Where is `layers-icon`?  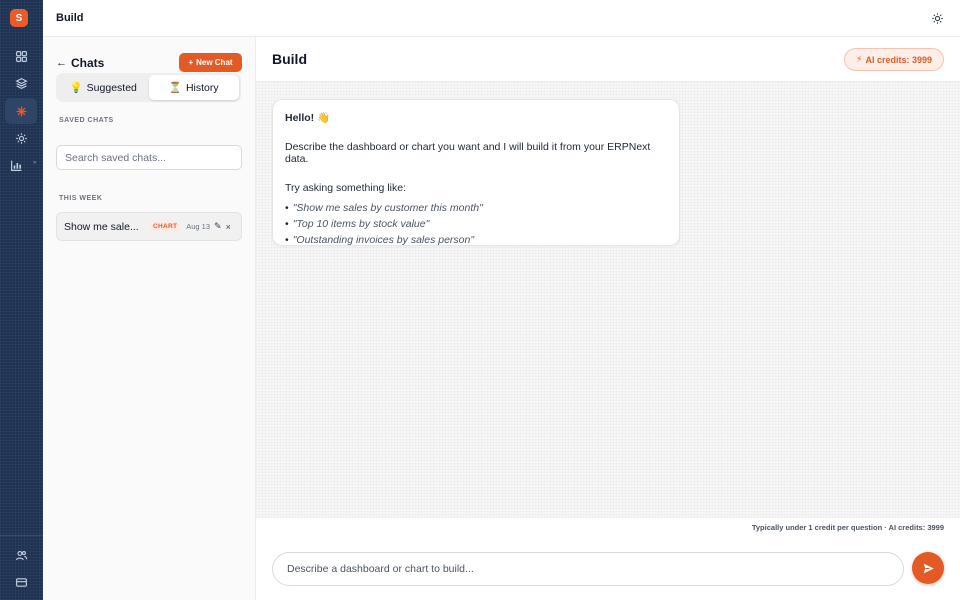 layers-icon is located at coordinates (21, 83).